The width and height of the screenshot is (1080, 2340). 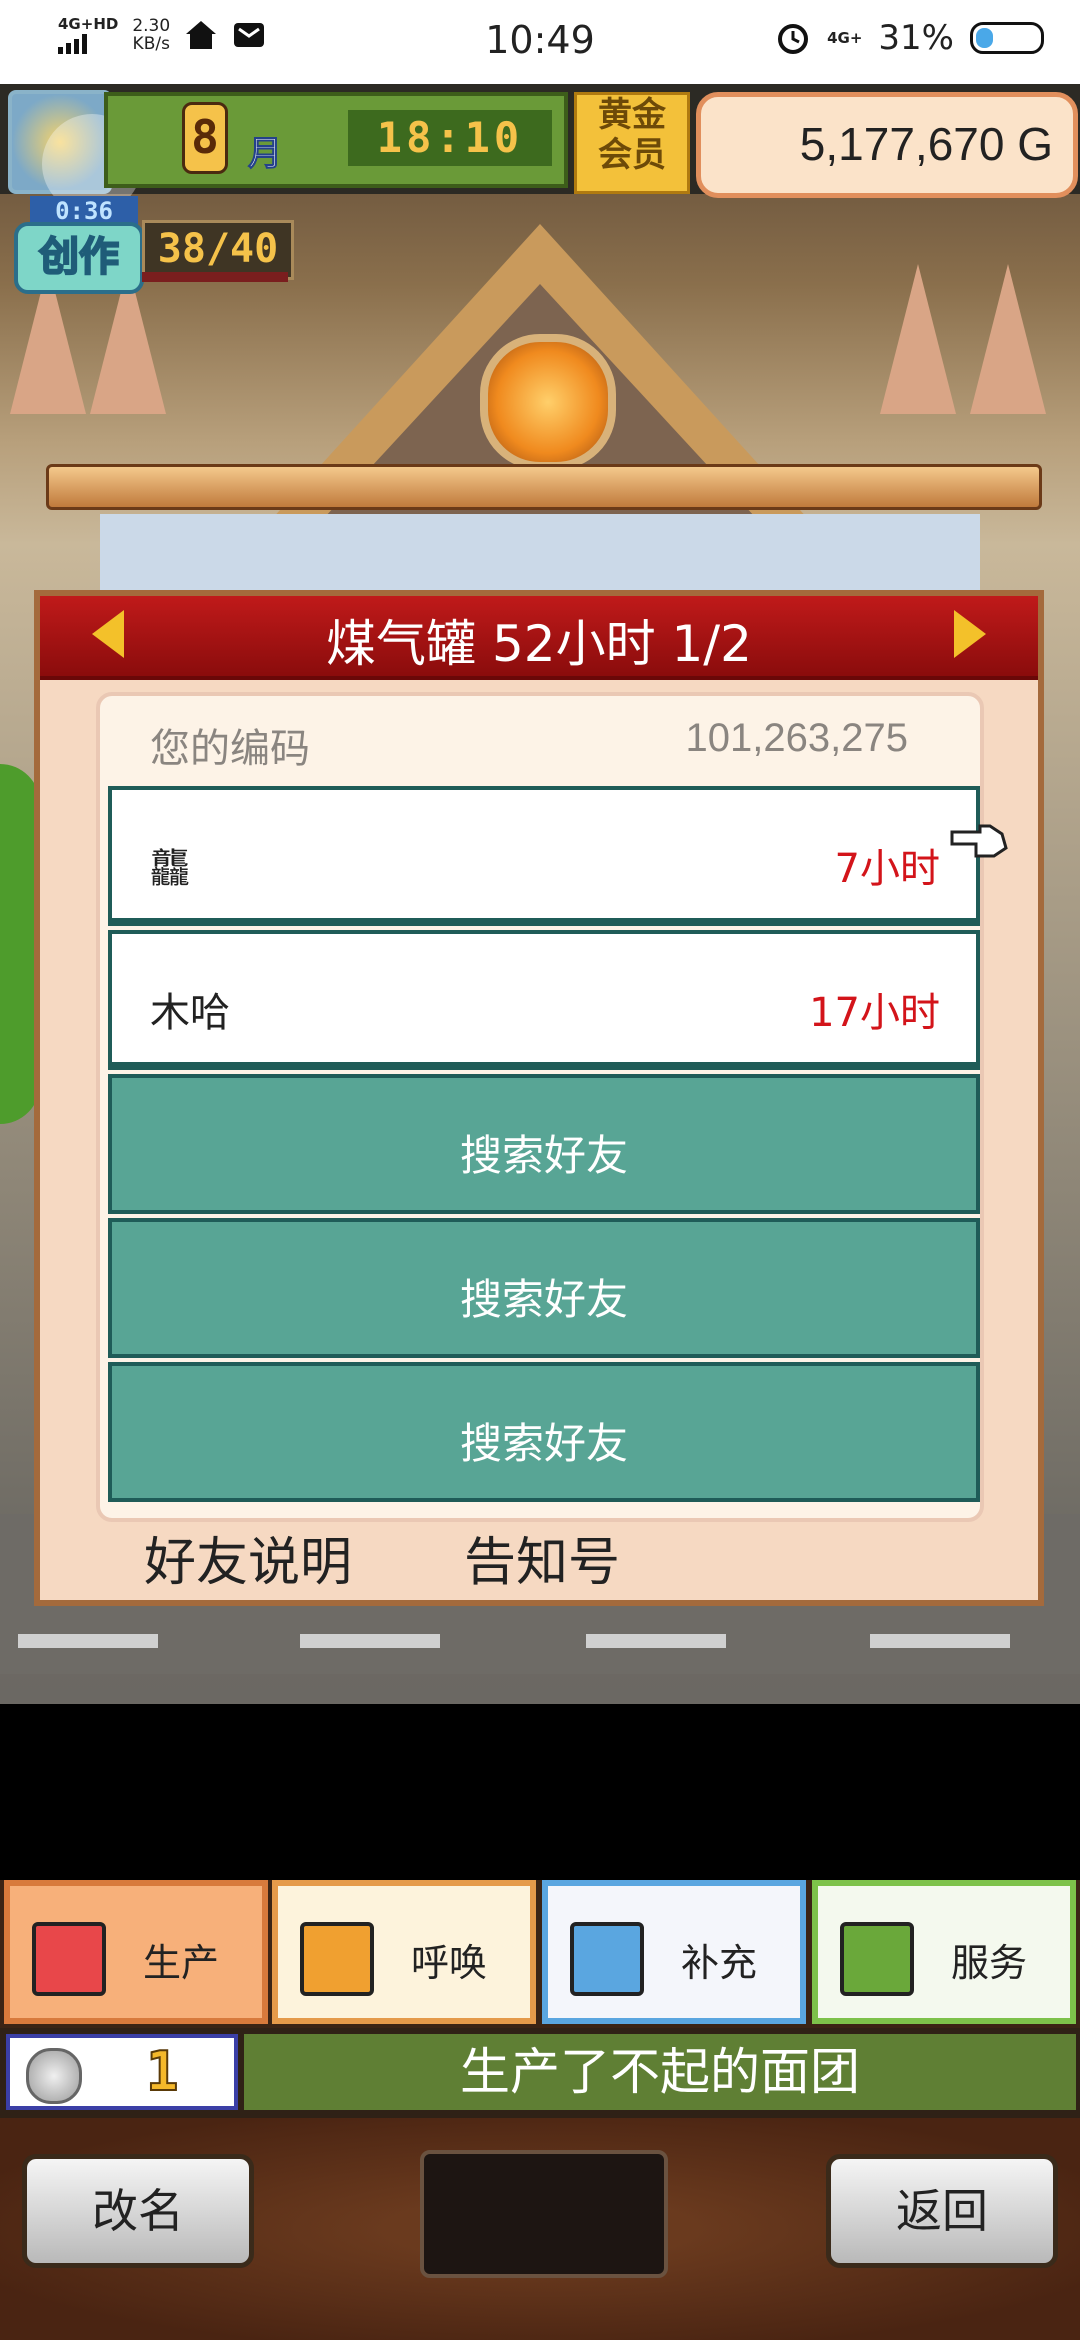 What do you see at coordinates (544, 2214) in the screenshot?
I see `center-slot` at bounding box center [544, 2214].